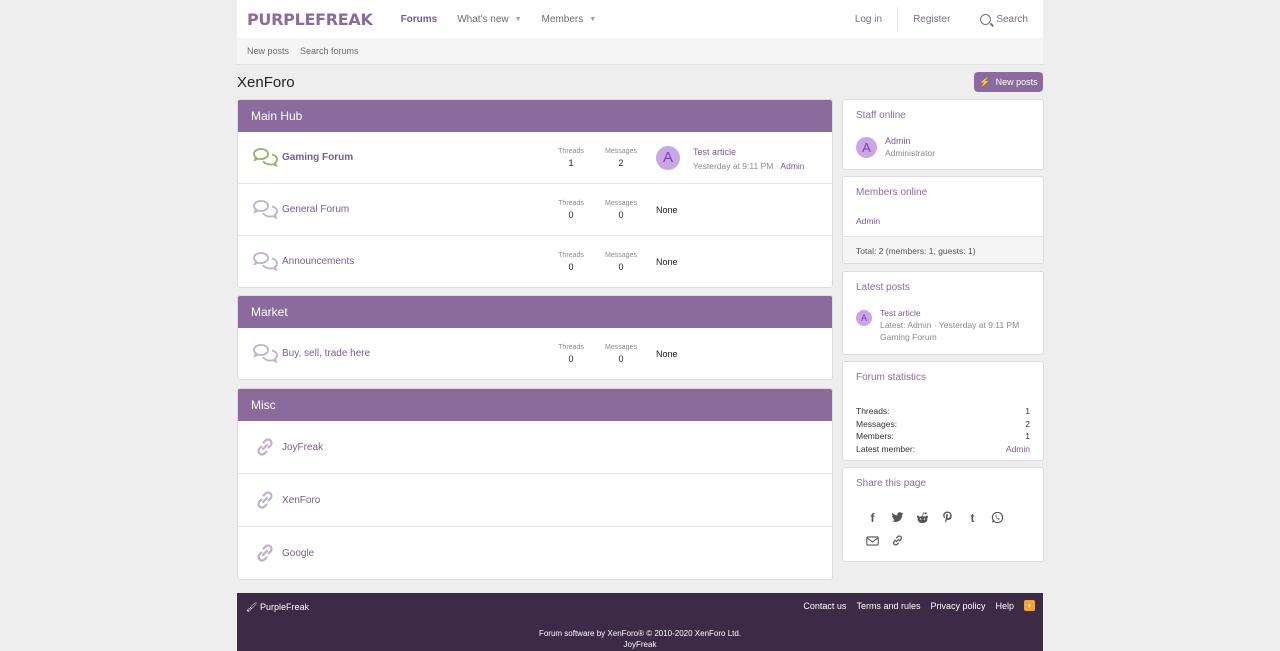 Image resolution: width=1280 pixels, height=651 pixels. I want to click on search-forums-link: Search forums, so click(329, 51).